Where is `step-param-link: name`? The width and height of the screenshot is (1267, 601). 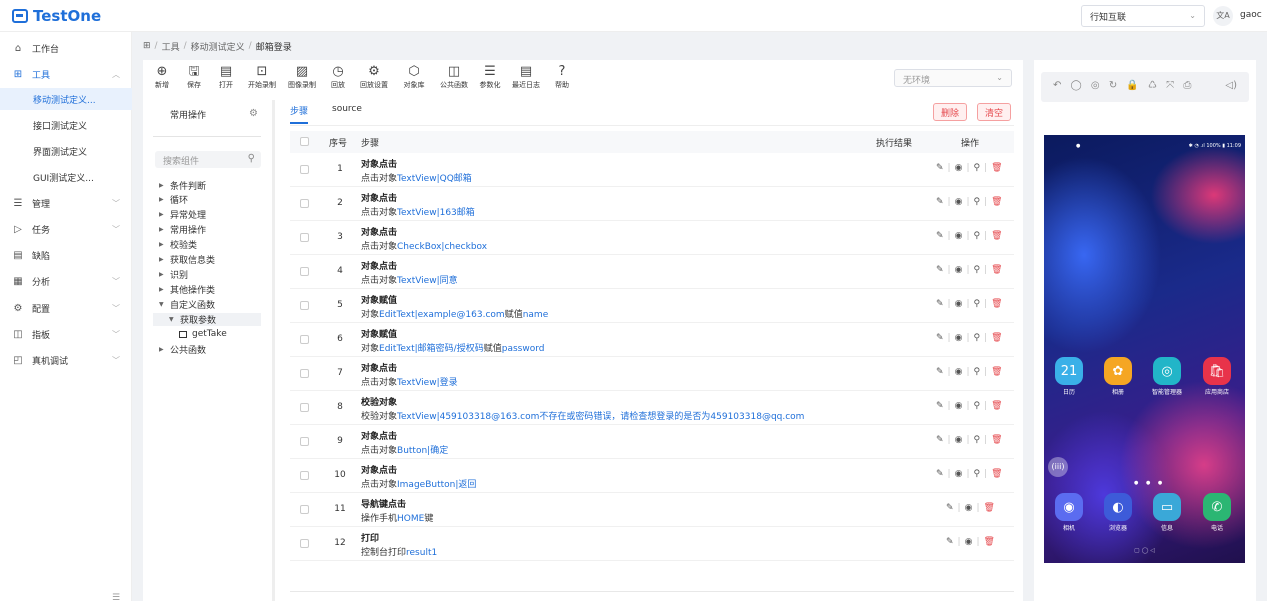 step-param-link: name is located at coordinates (536, 315).